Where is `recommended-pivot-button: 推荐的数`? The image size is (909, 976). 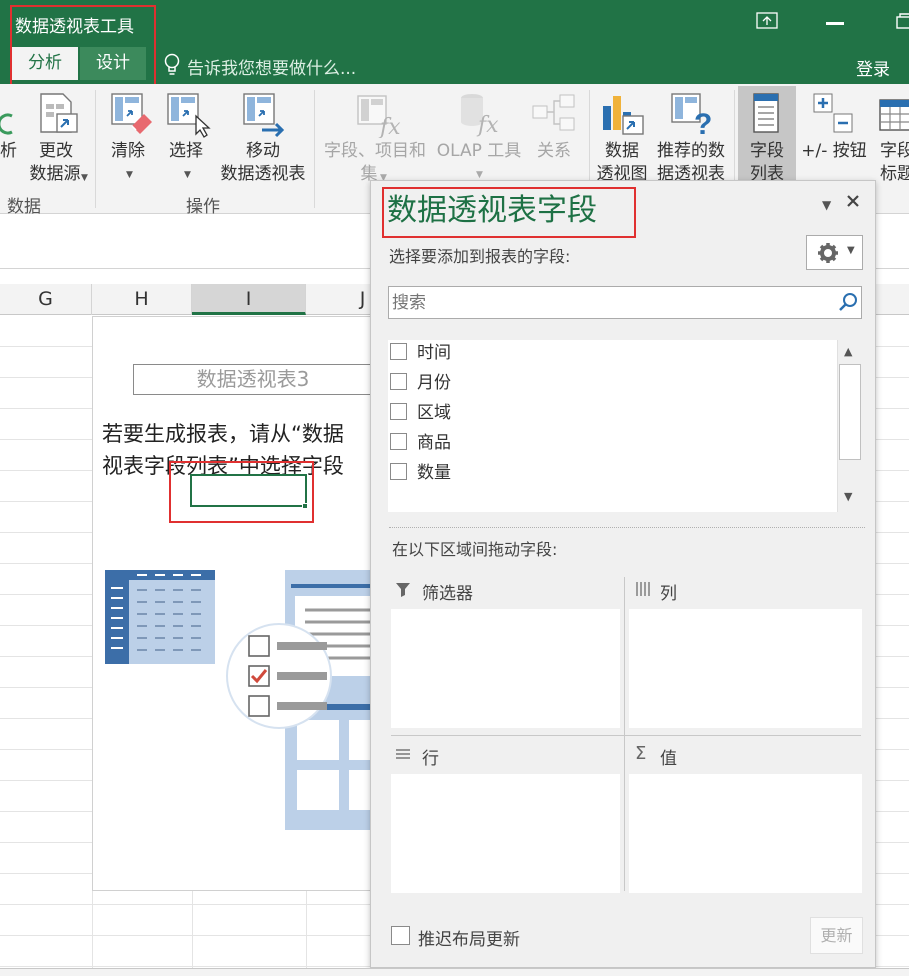
recommended-pivot-button: 推荐的数 is located at coordinates (691, 151).